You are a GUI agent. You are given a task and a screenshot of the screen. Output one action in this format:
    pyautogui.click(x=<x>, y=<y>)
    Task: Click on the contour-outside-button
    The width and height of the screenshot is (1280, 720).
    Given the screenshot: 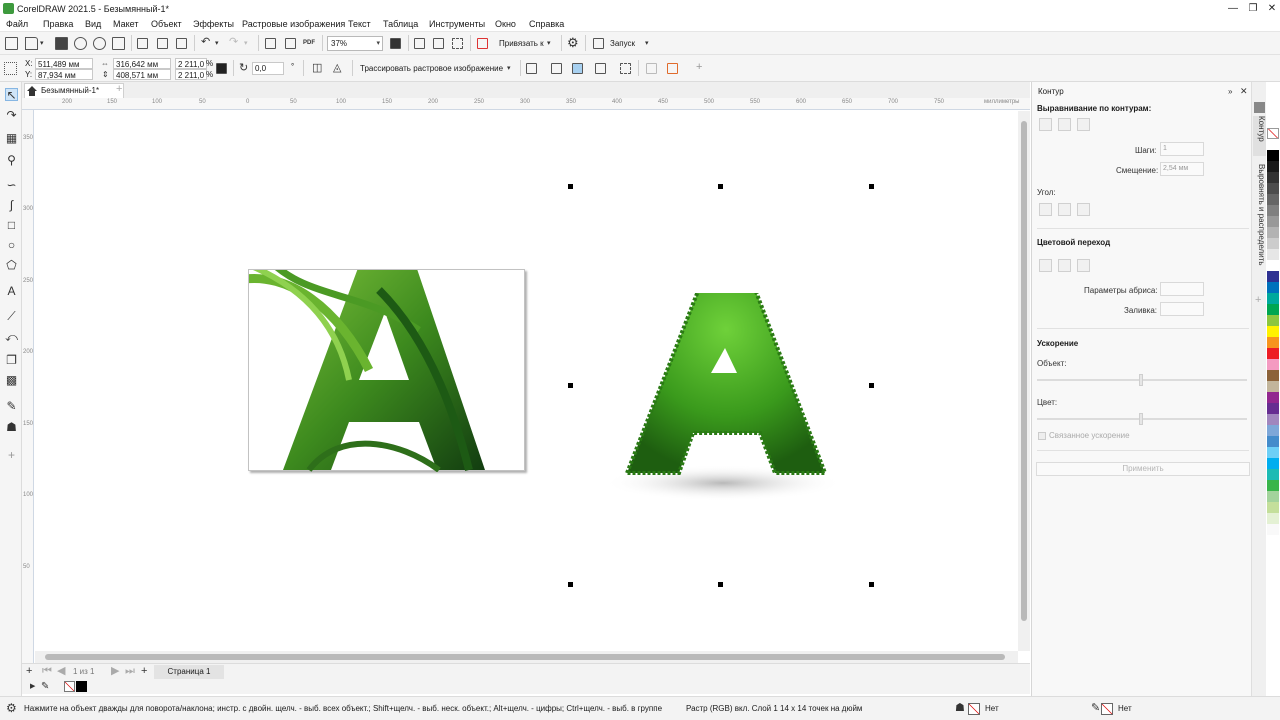 What is the action you would take?
    pyautogui.click(x=1083, y=124)
    